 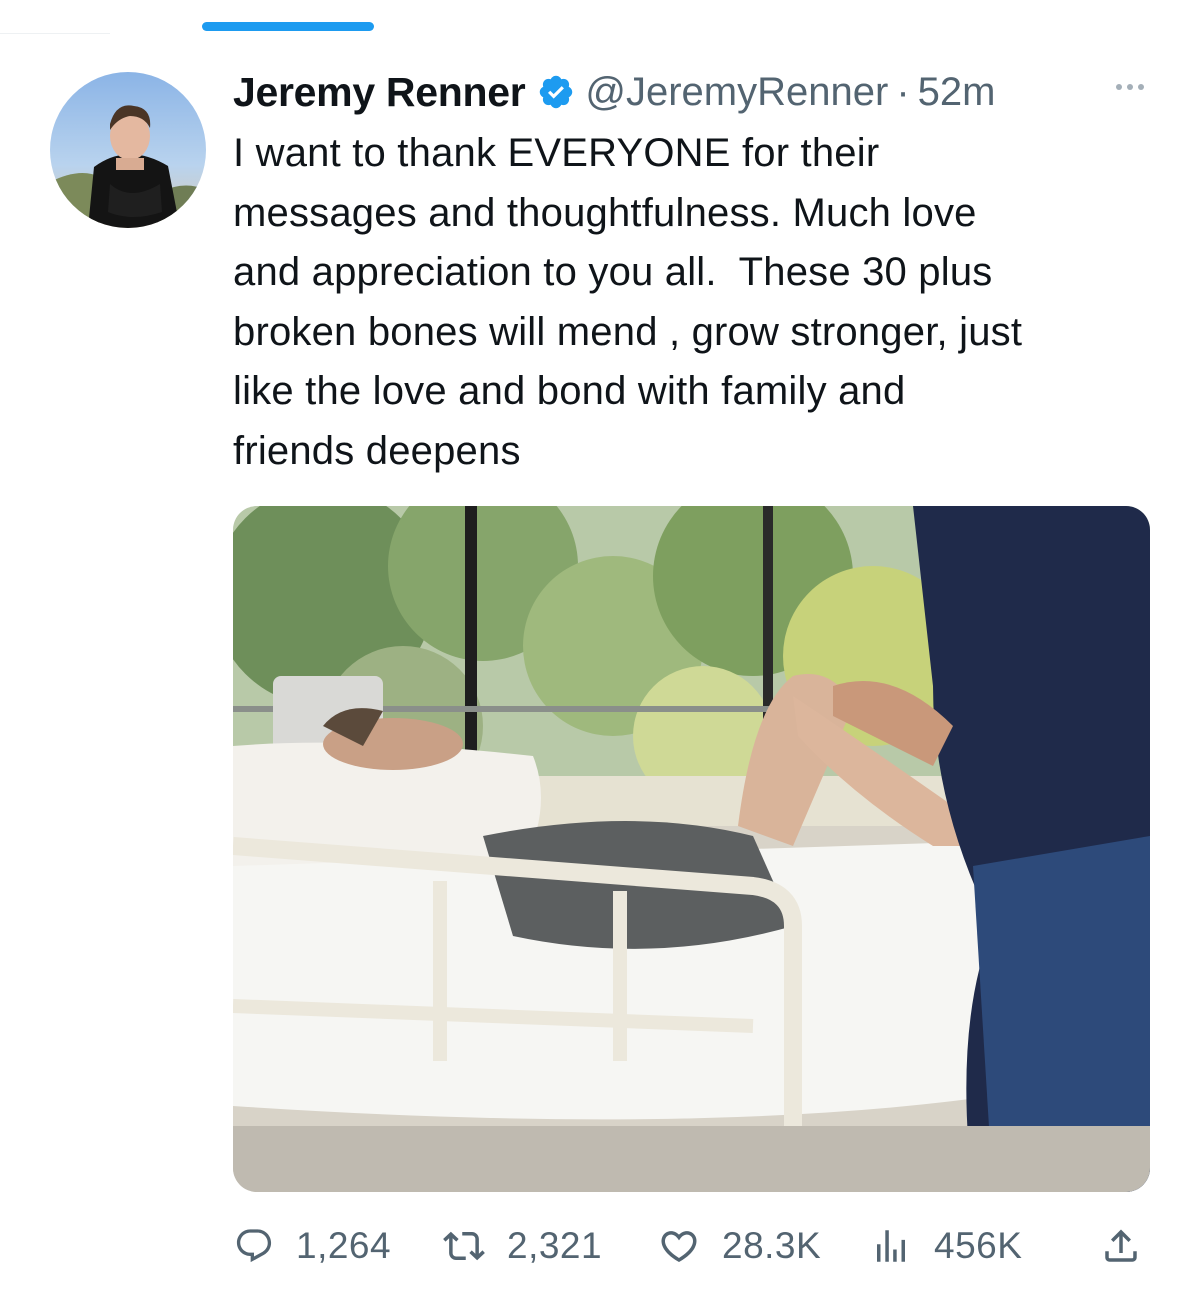 What do you see at coordinates (288, 26) in the screenshot?
I see `tab-indicator` at bounding box center [288, 26].